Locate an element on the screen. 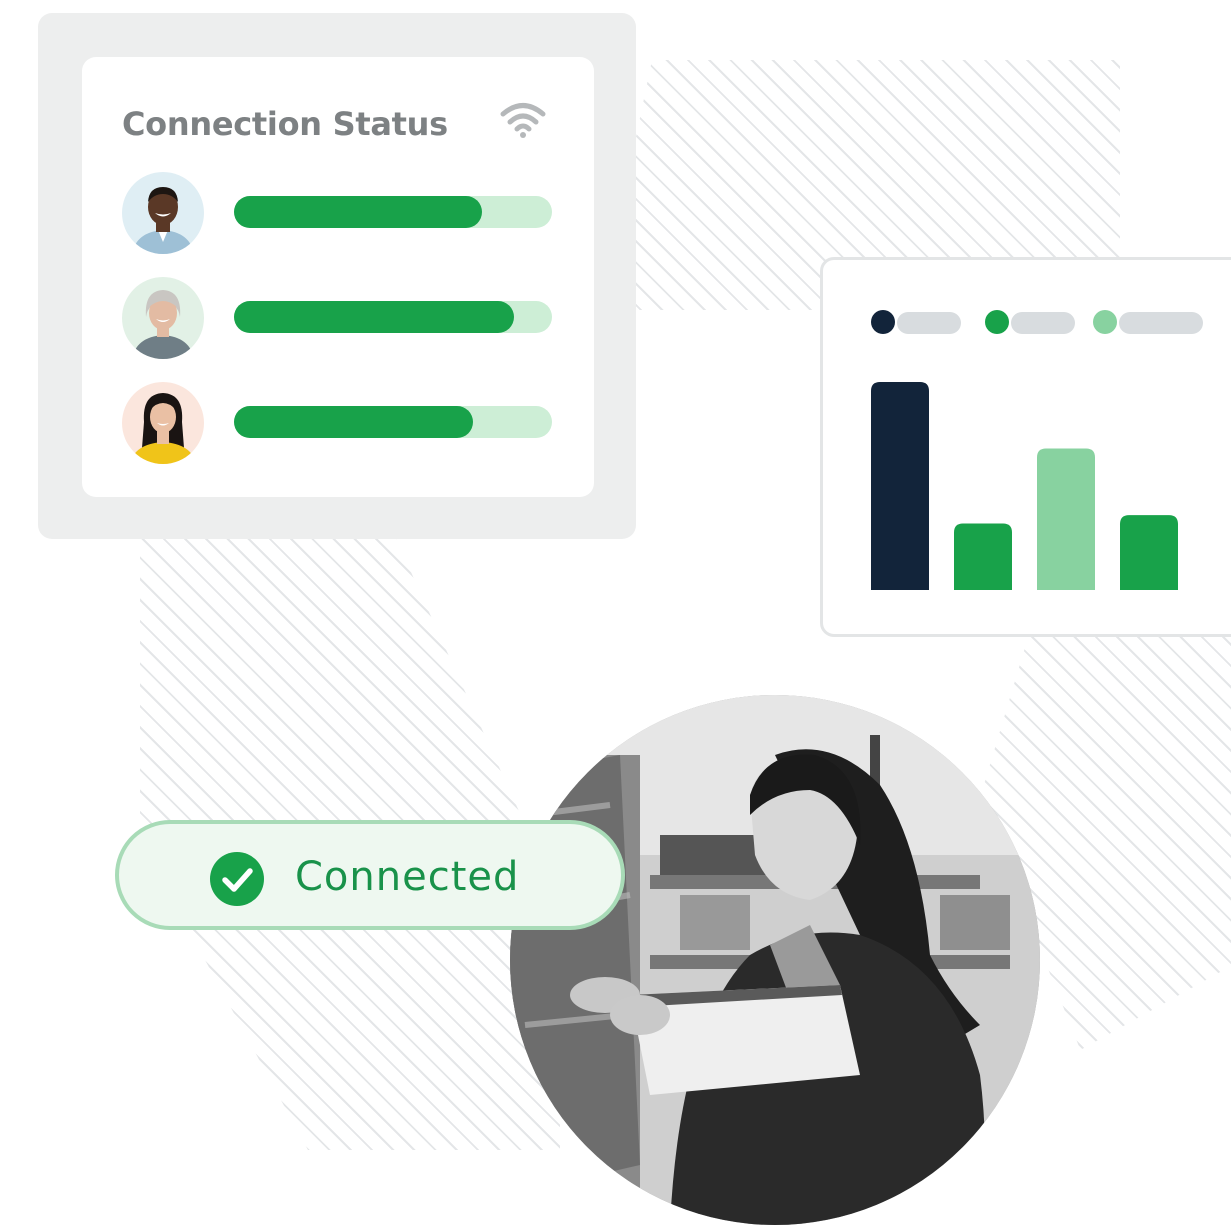 This screenshot has width=1231, height=1225. chart-card is located at coordinates (1025, 447).